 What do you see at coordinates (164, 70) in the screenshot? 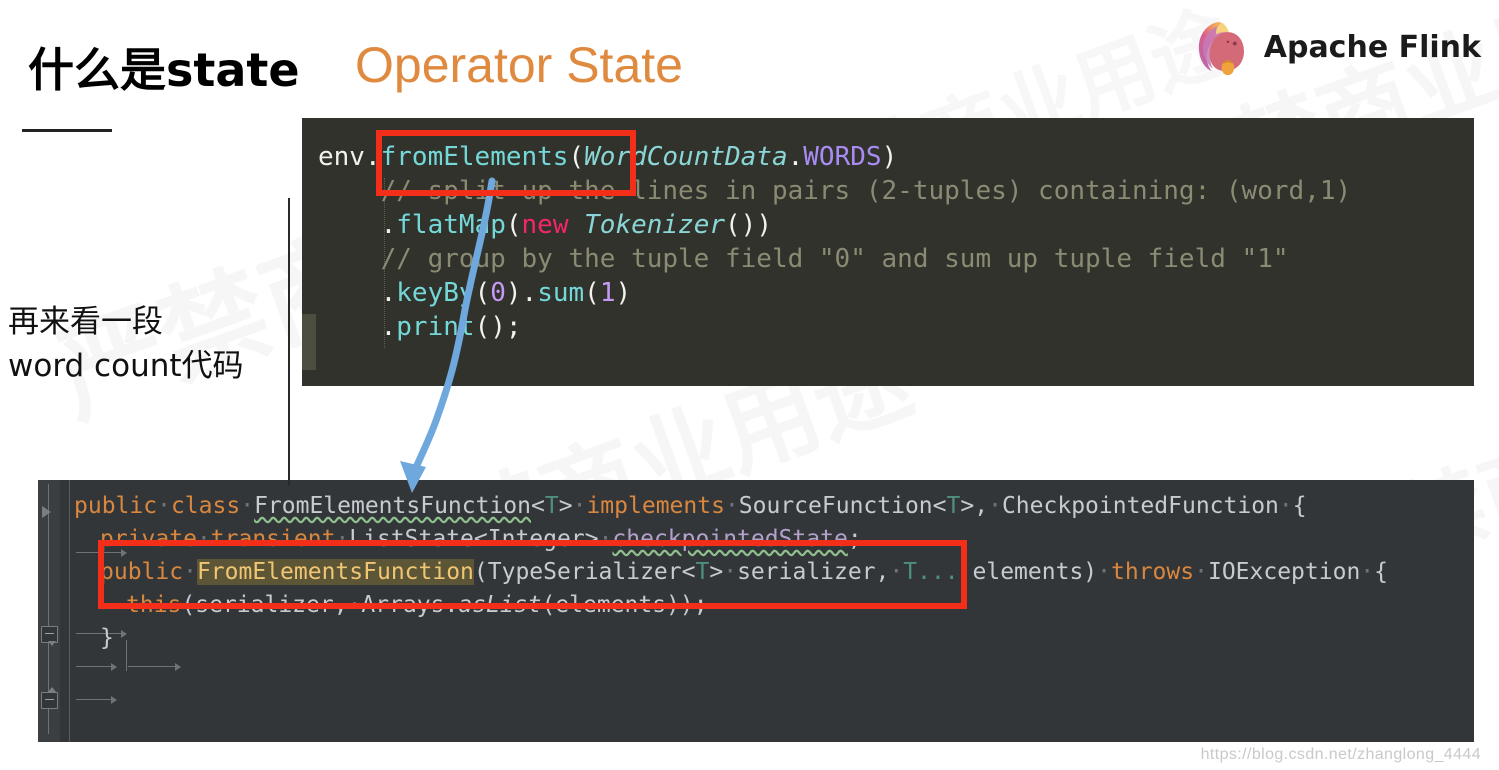
I see `page-title: 什么是state` at bounding box center [164, 70].